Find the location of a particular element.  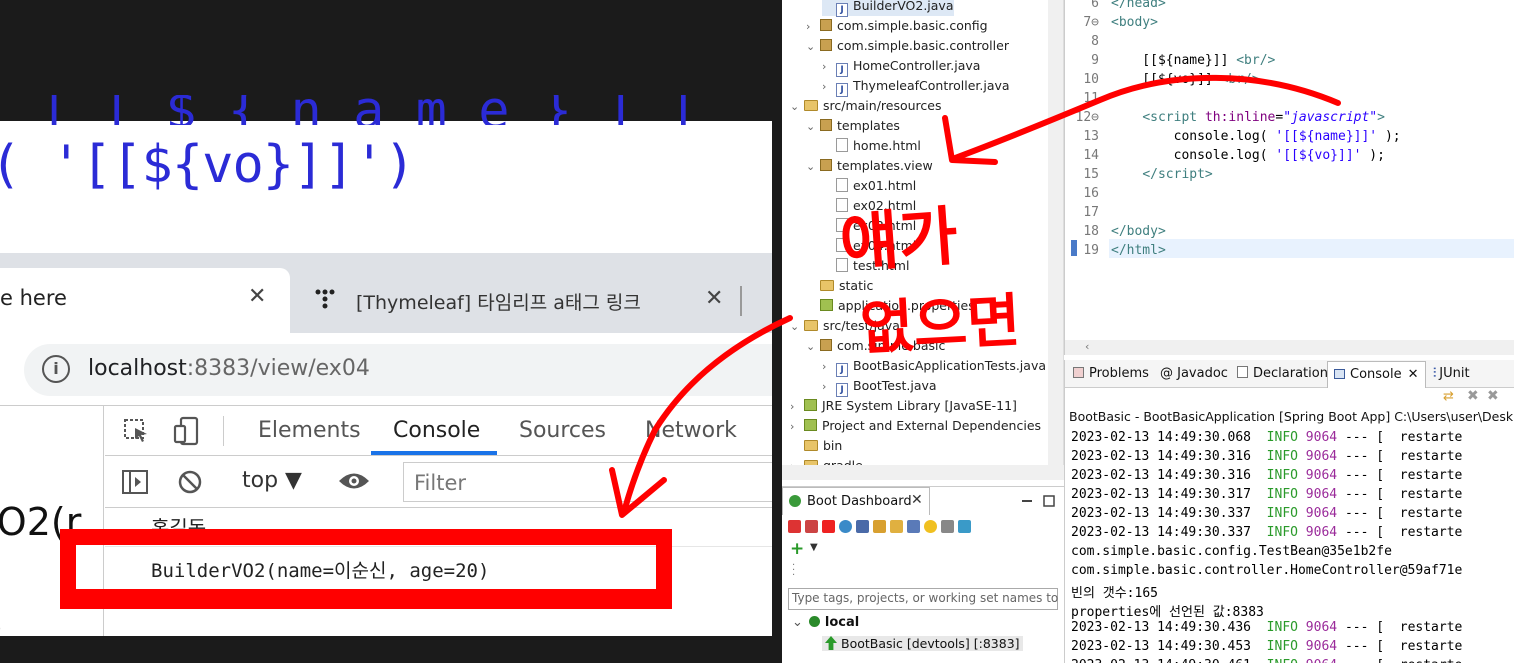

debug-icon is located at coordinates (811, 526).